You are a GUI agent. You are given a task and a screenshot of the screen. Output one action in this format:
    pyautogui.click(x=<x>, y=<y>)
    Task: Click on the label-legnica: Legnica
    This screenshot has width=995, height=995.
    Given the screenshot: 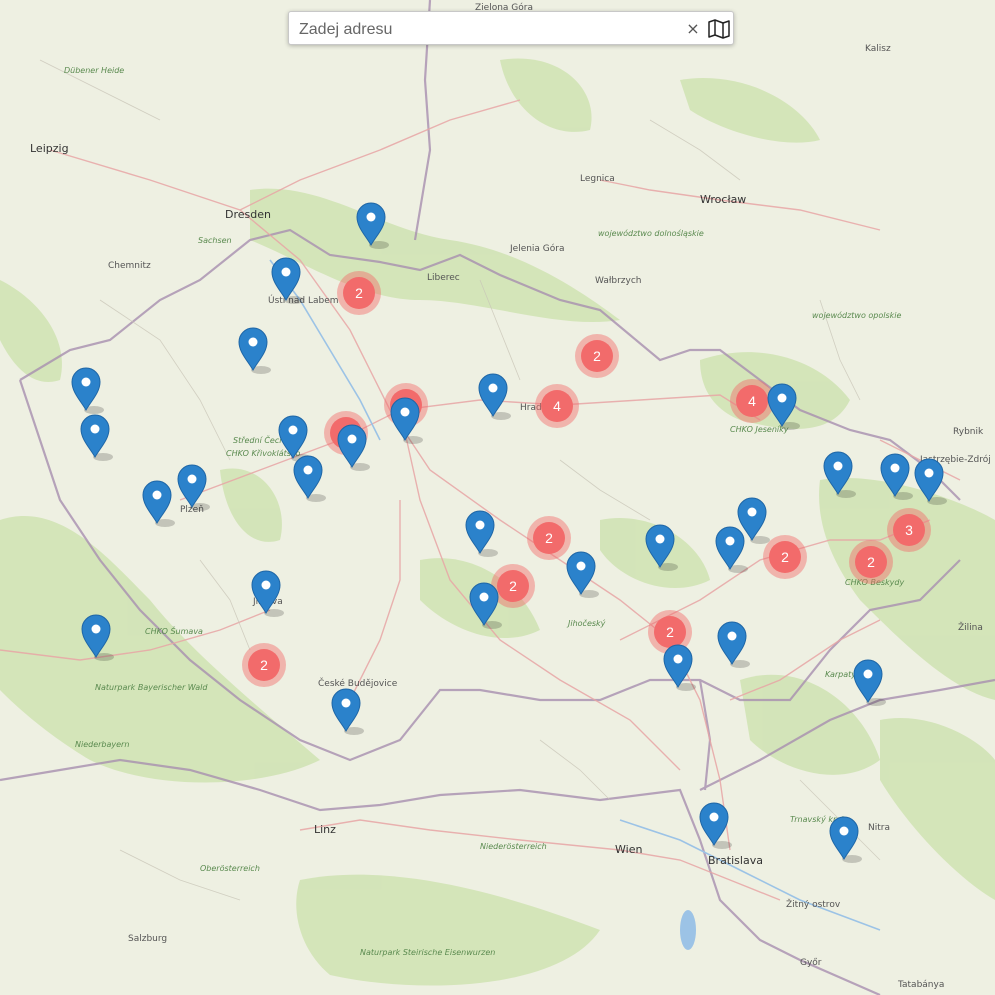 What is the action you would take?
    pyautogui.click(x=597, y=179)
    